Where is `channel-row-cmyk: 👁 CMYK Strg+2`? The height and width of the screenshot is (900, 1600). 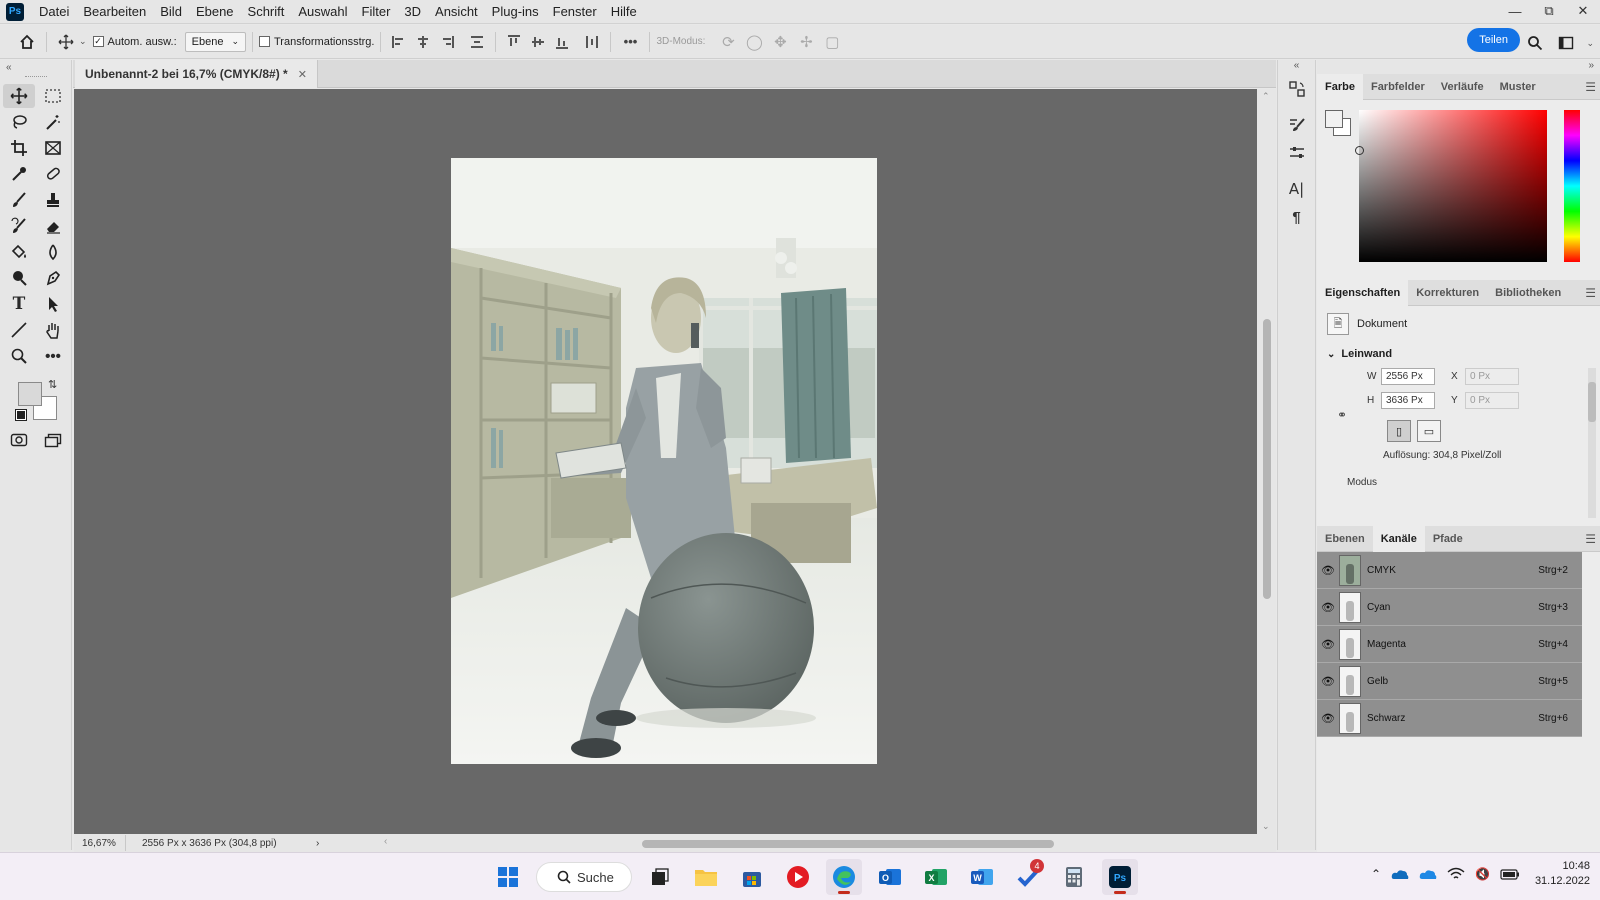 channel-row-cmyk: 👁 CMYK Strg+2 is located at coordinates (1449, 570).